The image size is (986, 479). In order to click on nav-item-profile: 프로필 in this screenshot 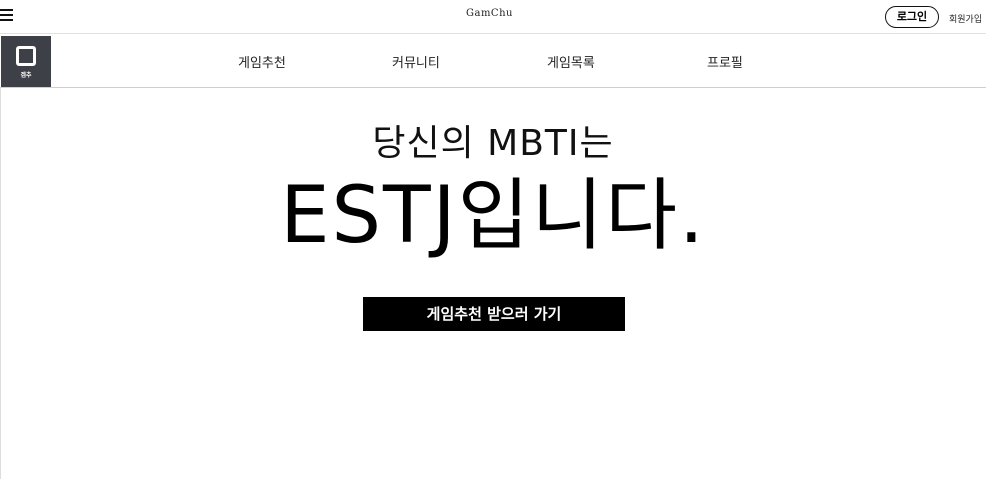, I will do `click(725, 61)`.